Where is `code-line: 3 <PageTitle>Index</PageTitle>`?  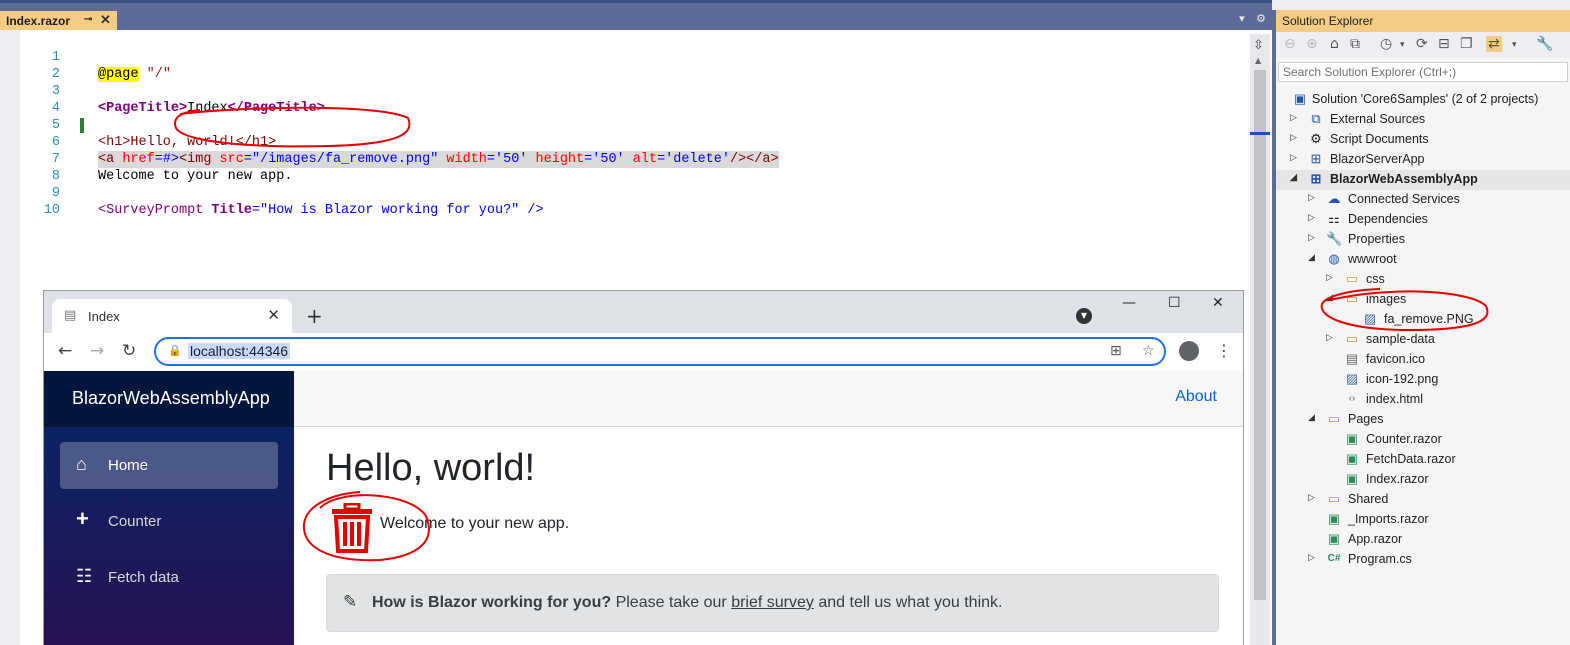
code-line: 3 <PageTitle>Index</PageTitle> is located at coordinates (635, 91).